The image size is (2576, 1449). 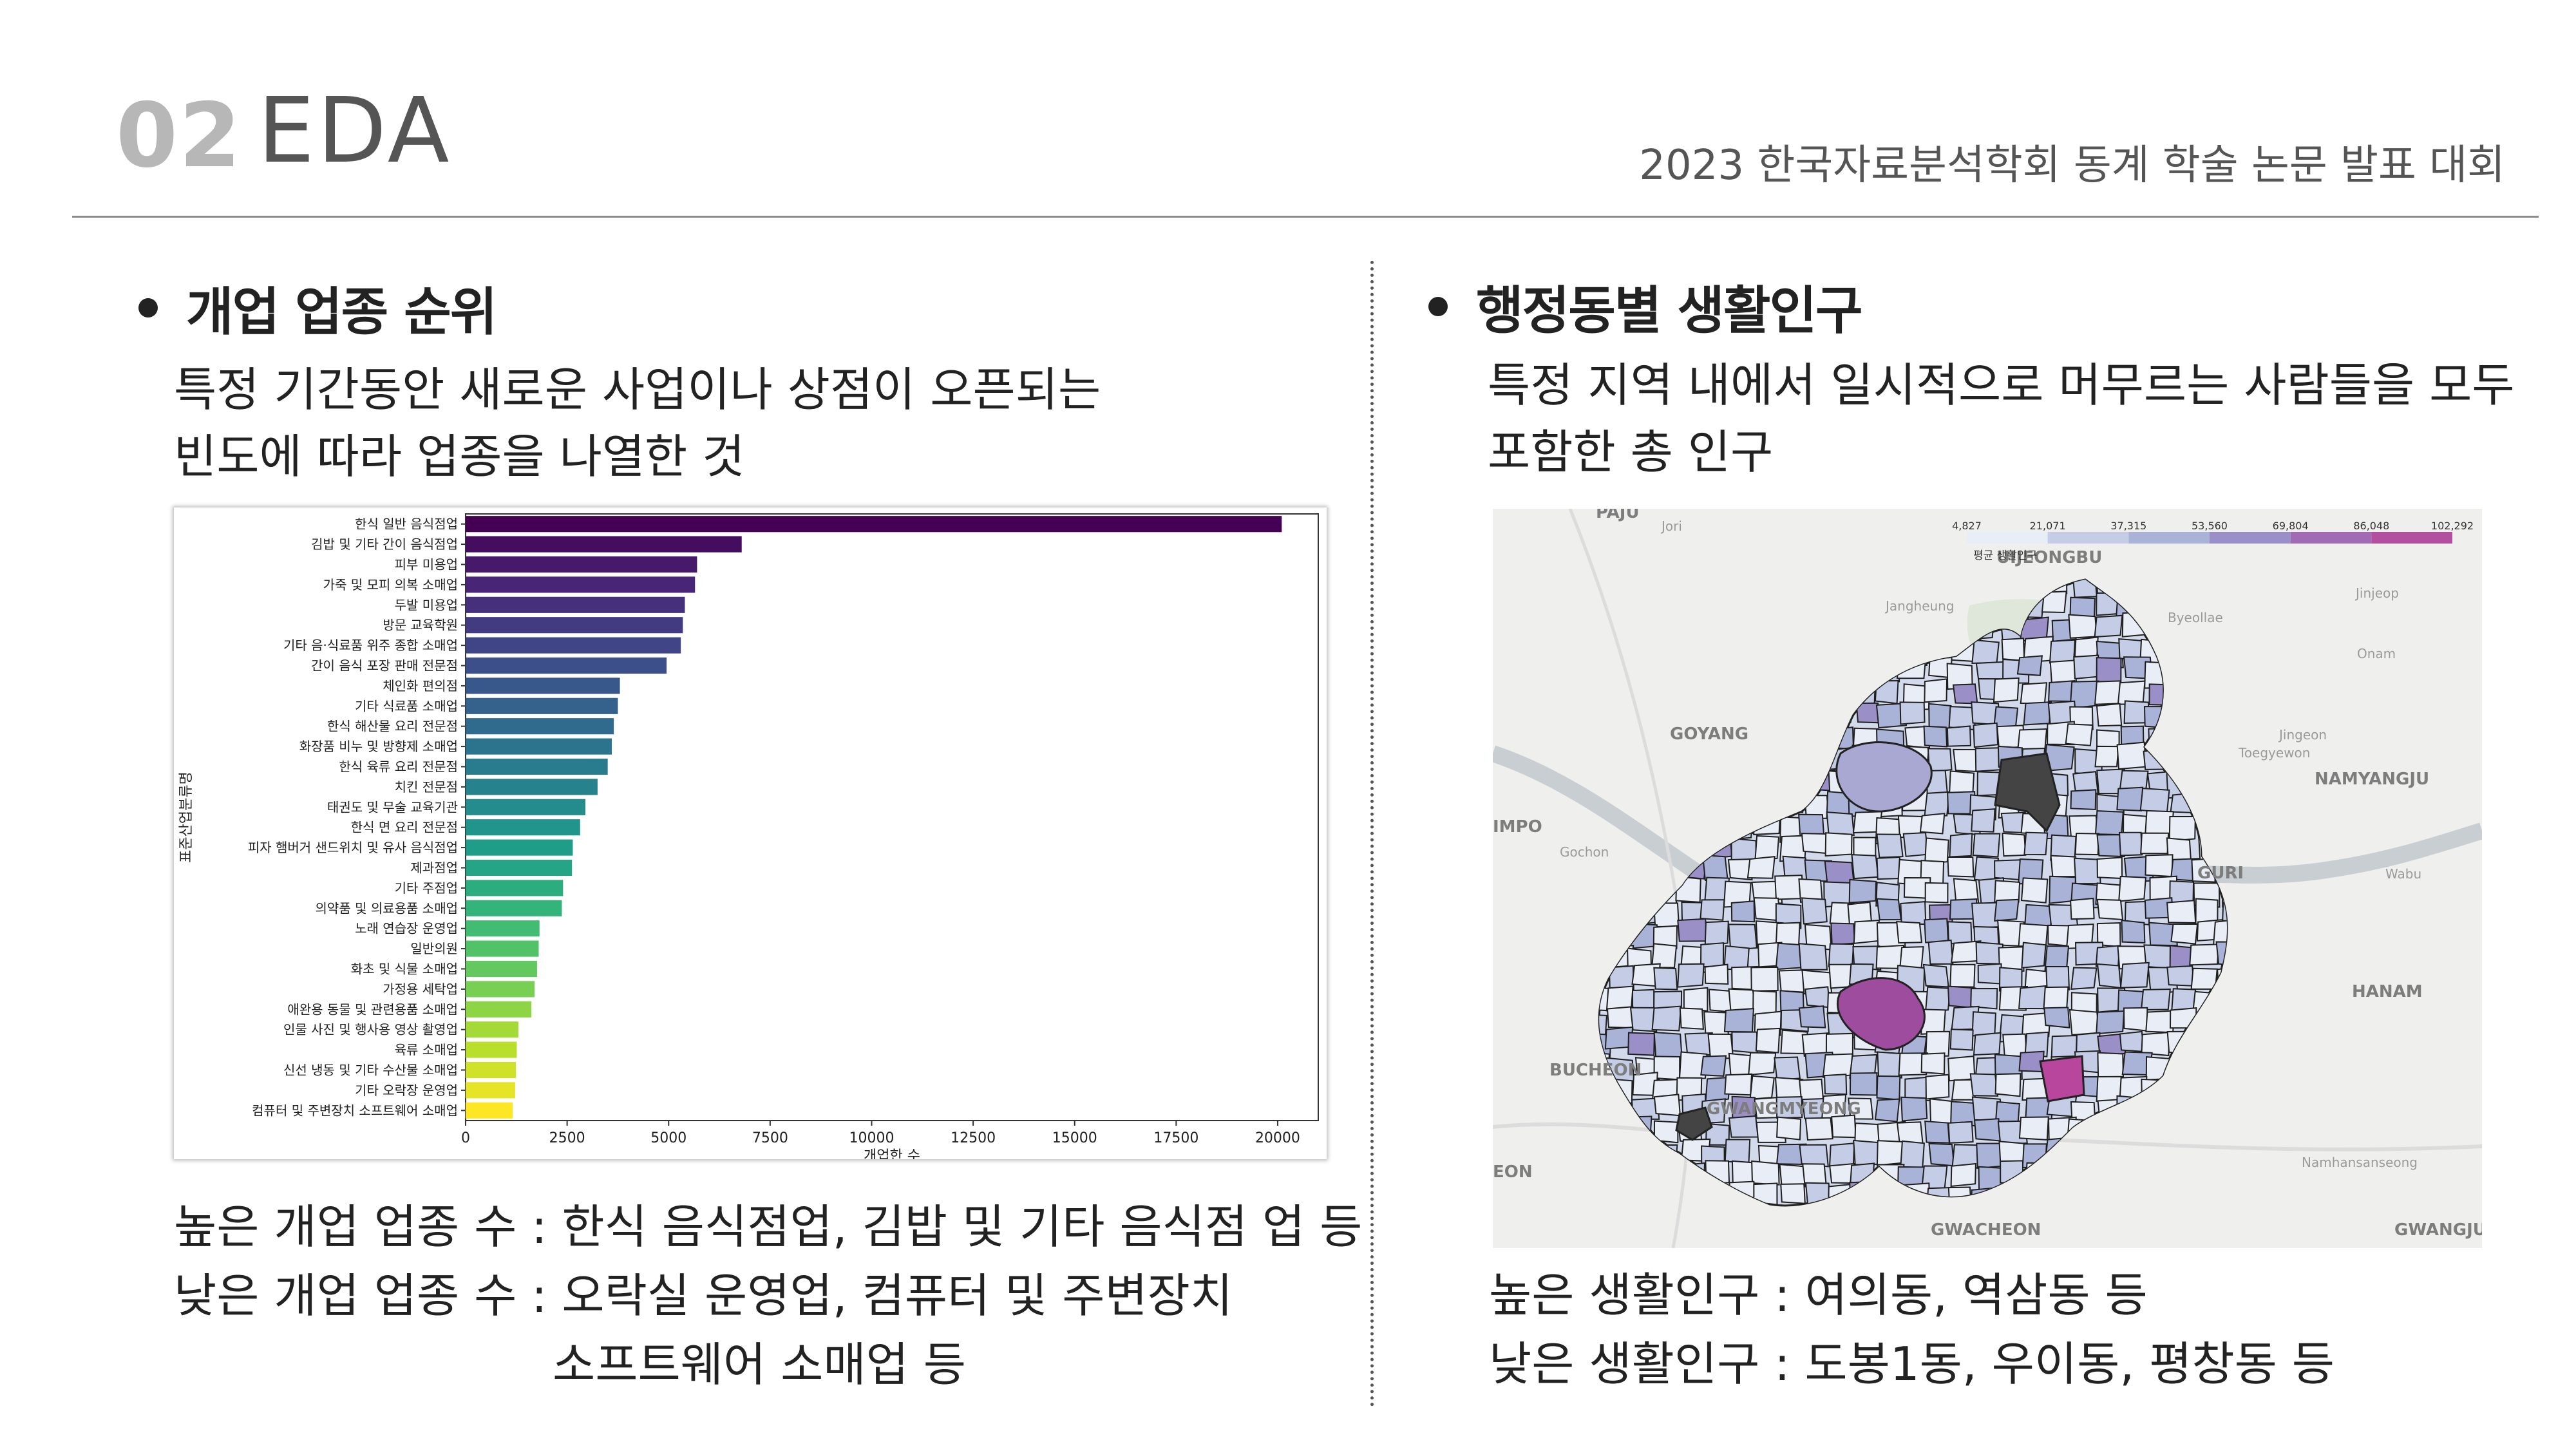 What do you see at coordinates (1618, 515) in the screenshot?
I see `map-place-label: PAJU` at bounding box center [1618, 515].